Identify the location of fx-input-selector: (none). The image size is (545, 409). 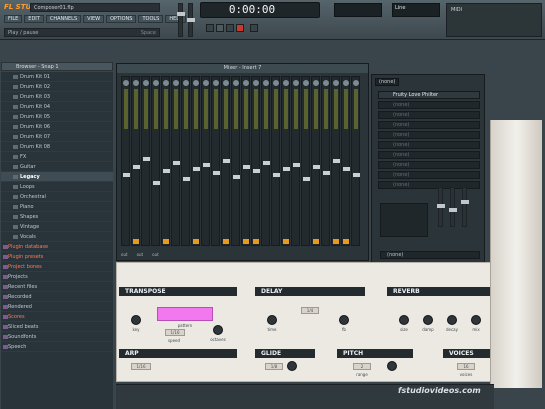
(387, 82).